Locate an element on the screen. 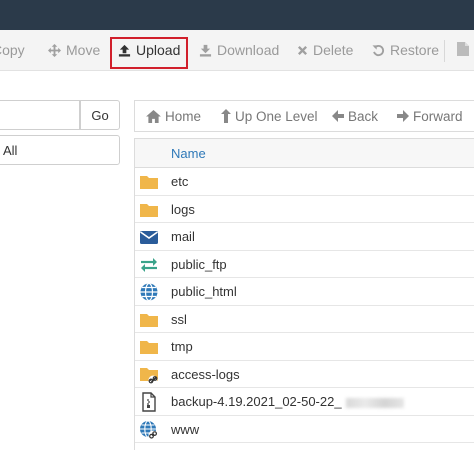  download-icon is located at coordinates (205, 50).